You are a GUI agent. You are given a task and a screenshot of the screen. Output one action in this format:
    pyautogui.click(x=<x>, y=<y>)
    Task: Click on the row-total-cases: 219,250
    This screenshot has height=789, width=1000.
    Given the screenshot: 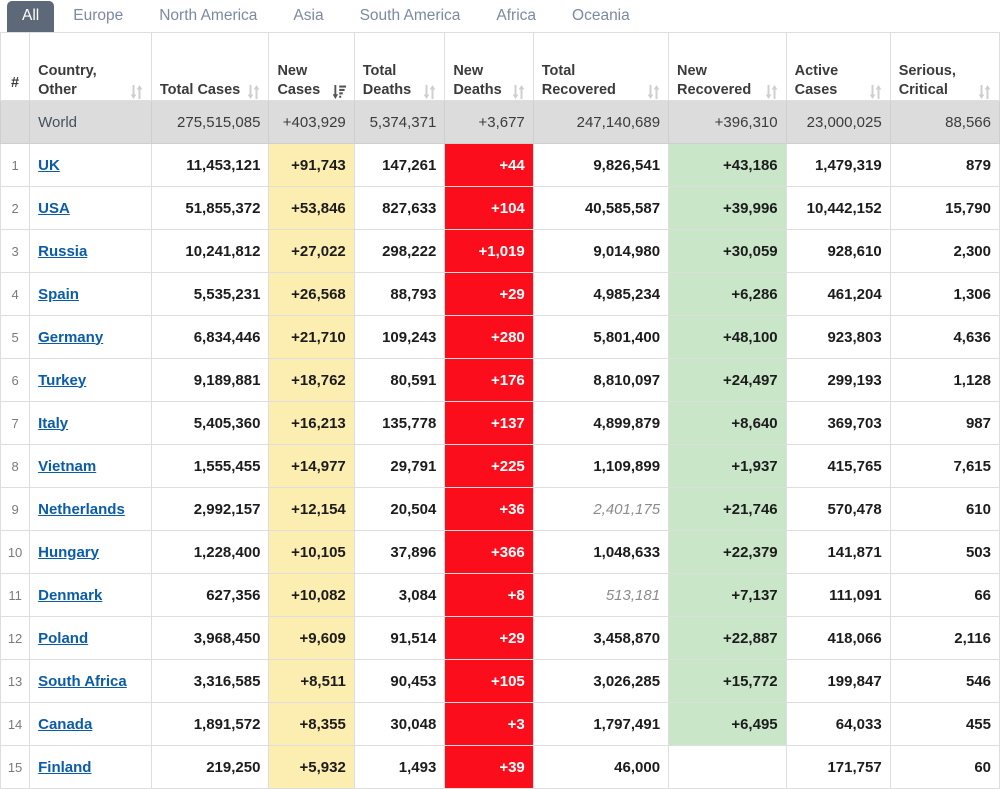 What is the action you would take?
    pyautogui.click(x=210, y=767)
    